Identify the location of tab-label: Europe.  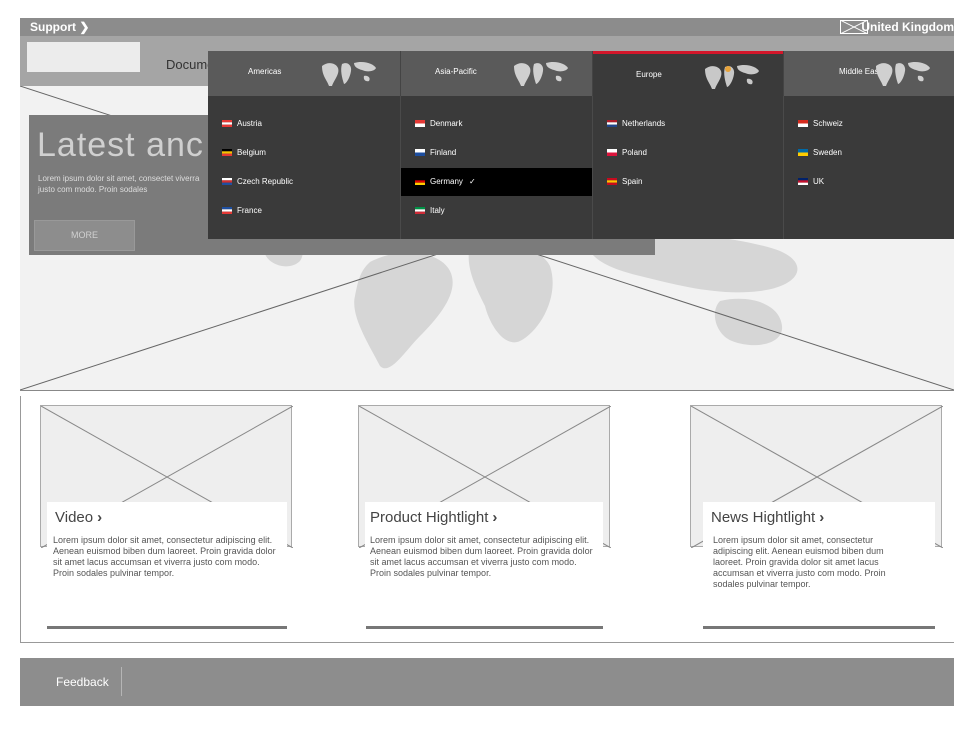
(649, 74).